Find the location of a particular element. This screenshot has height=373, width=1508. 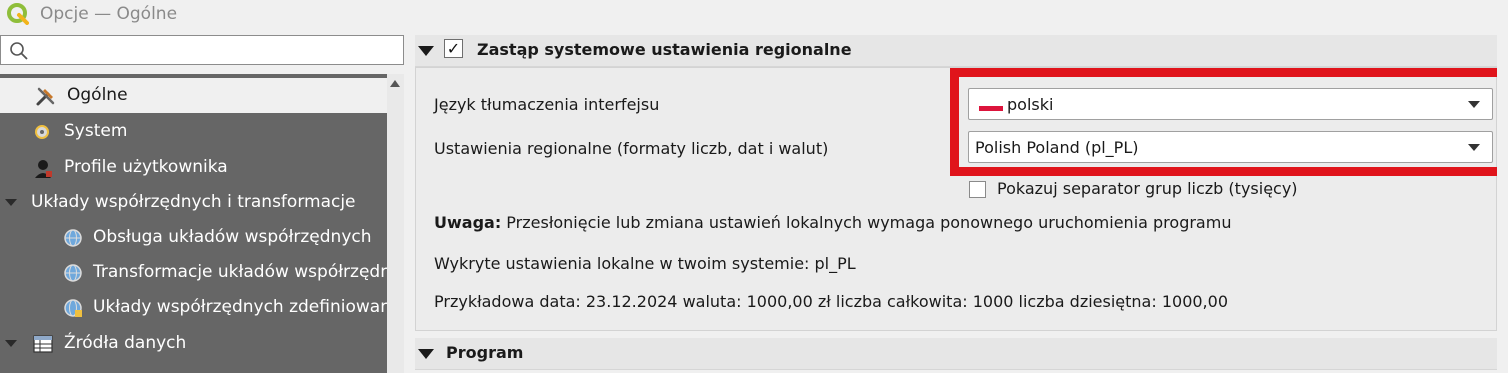

locale-group-header: ✓ Zastąp systemowe ustawienia regionalne is located at coordinates (956, 51).